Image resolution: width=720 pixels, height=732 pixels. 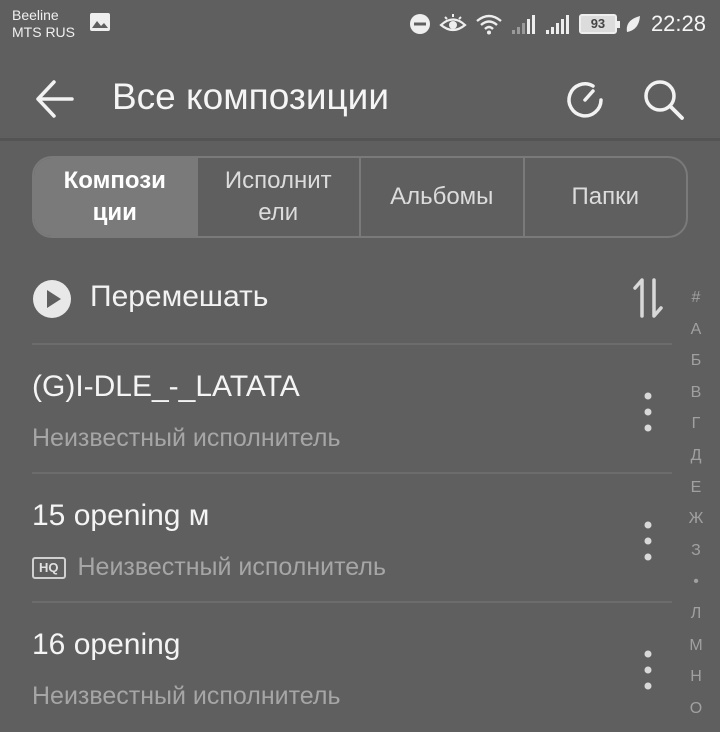 What do you see at coordinates (360, 139) in the screenshot?
I see `app-bar-divider` at bounding box center [360, 139].